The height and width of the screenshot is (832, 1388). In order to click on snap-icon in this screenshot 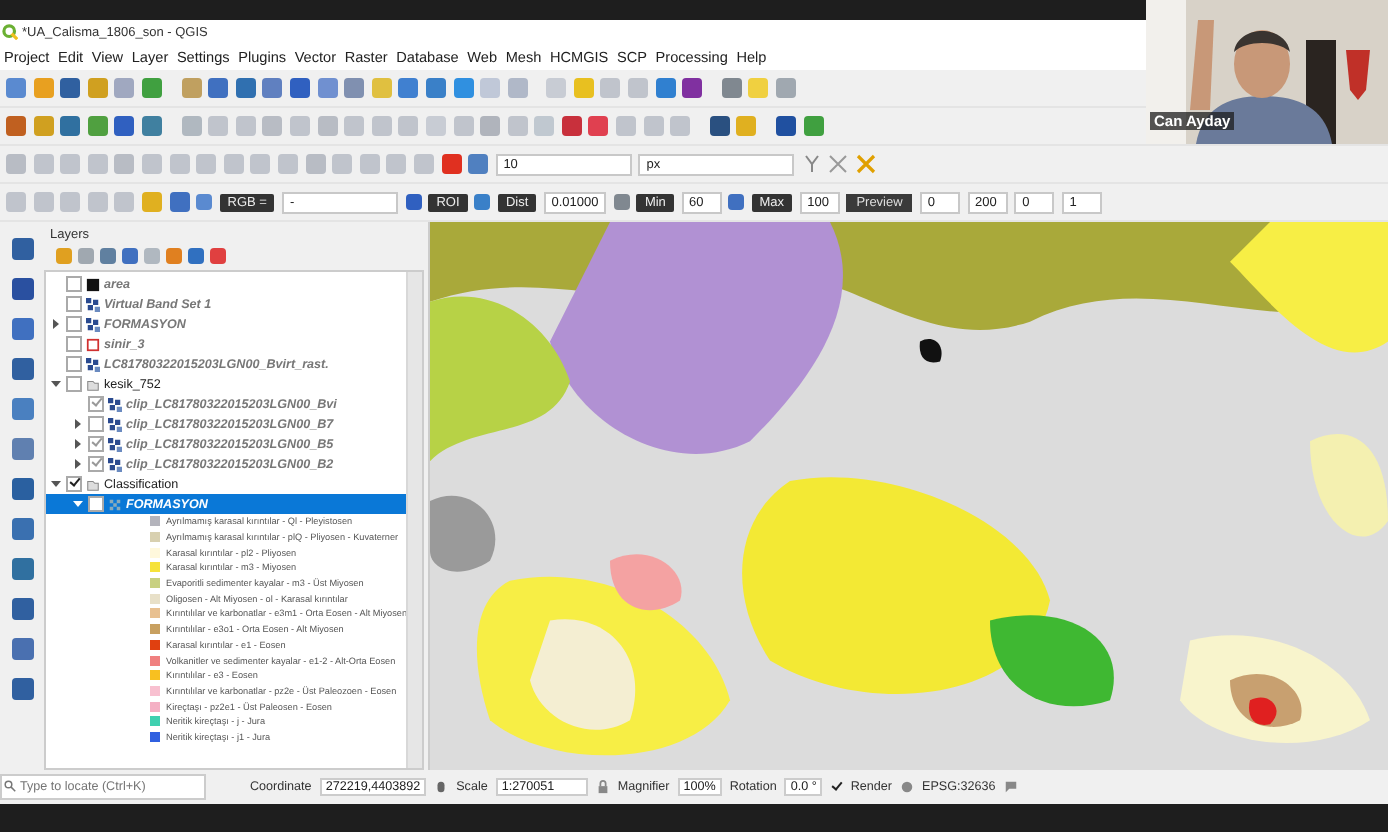, I will do `click(811, 164)`.